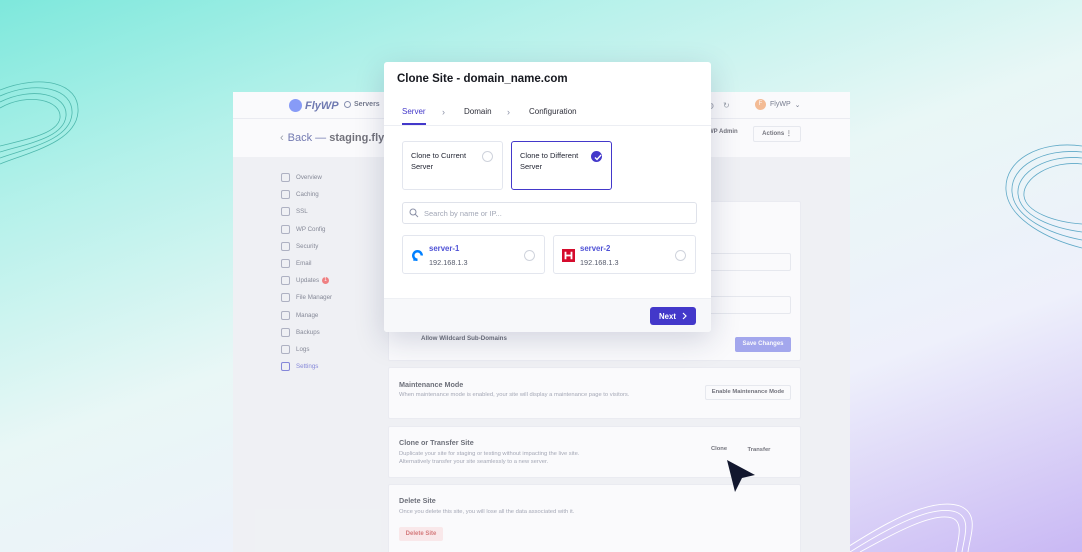 This screenshot has width=1082, height=552. Describe the element at coordinates (624, 254) in the screenshot. I see `server-card-2: server-2 192.168.1.3` at that location.